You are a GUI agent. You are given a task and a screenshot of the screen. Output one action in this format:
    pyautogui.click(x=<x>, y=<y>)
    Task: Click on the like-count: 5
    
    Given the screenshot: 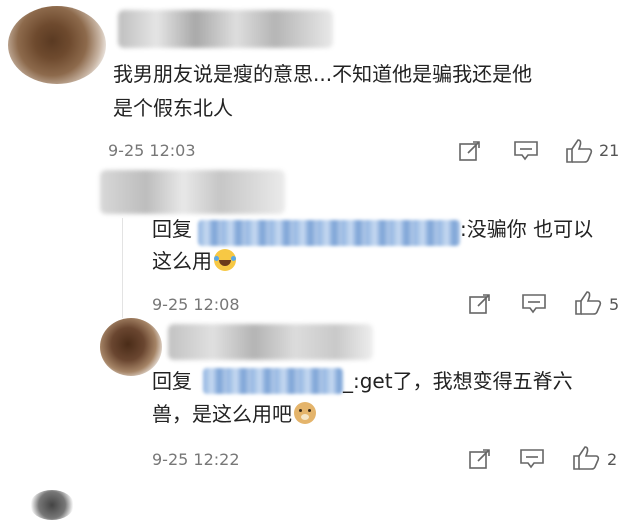 What is the action you would take?
    pyautogui.click(x=614, y=304)
    